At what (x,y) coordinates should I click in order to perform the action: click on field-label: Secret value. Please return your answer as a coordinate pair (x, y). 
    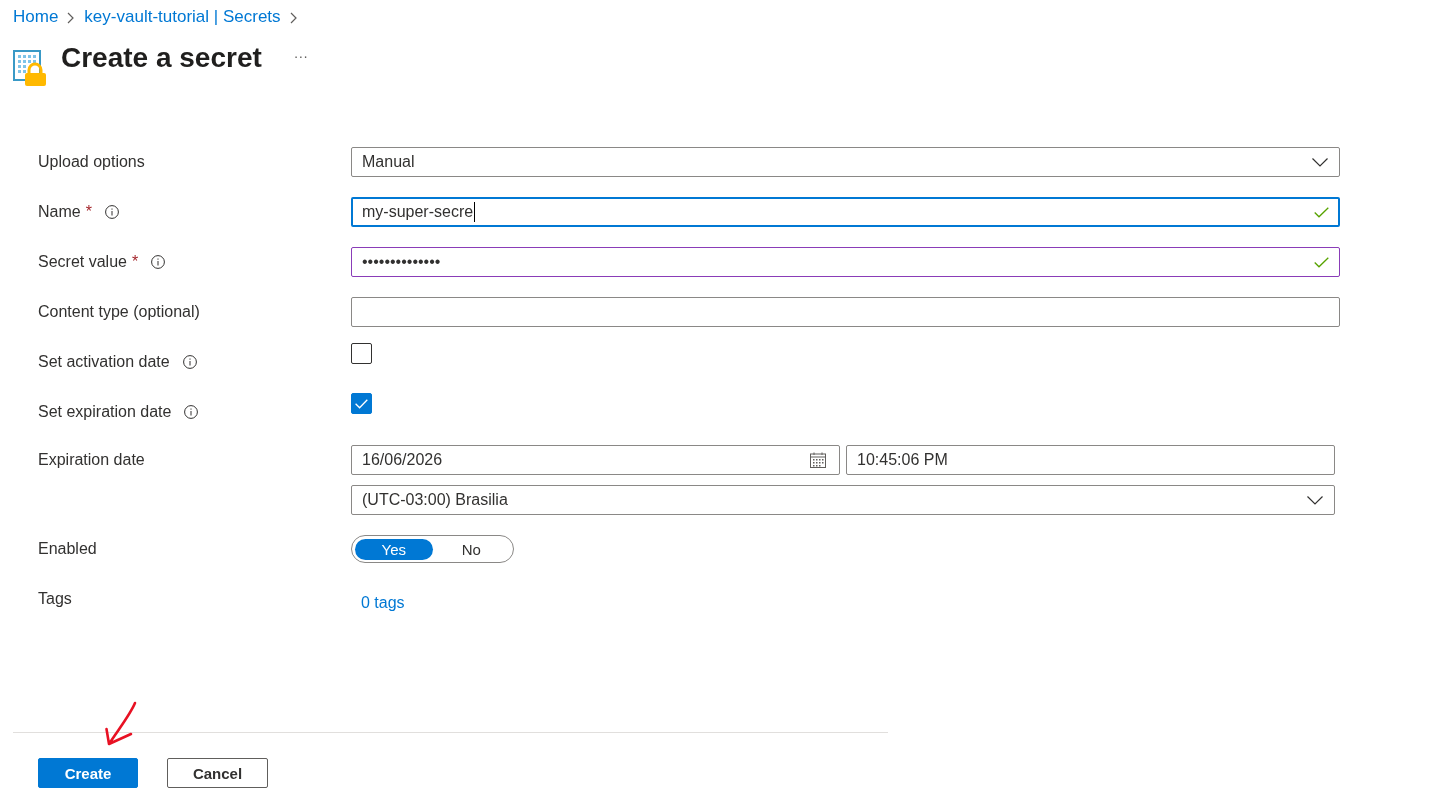
    Looking at the image, I should click on (82, 262).